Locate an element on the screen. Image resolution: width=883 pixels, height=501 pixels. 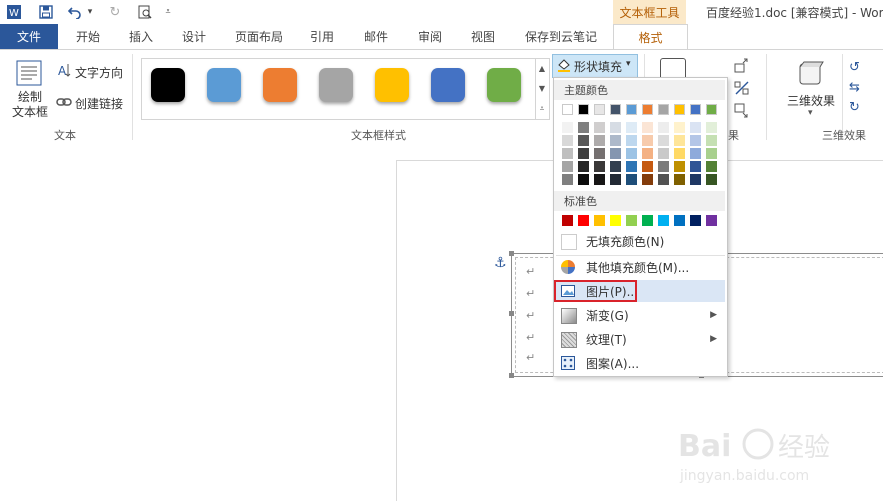
3d-tilt-controls: ↺ ⇆ ↻ is located at coordinates (859, 88).